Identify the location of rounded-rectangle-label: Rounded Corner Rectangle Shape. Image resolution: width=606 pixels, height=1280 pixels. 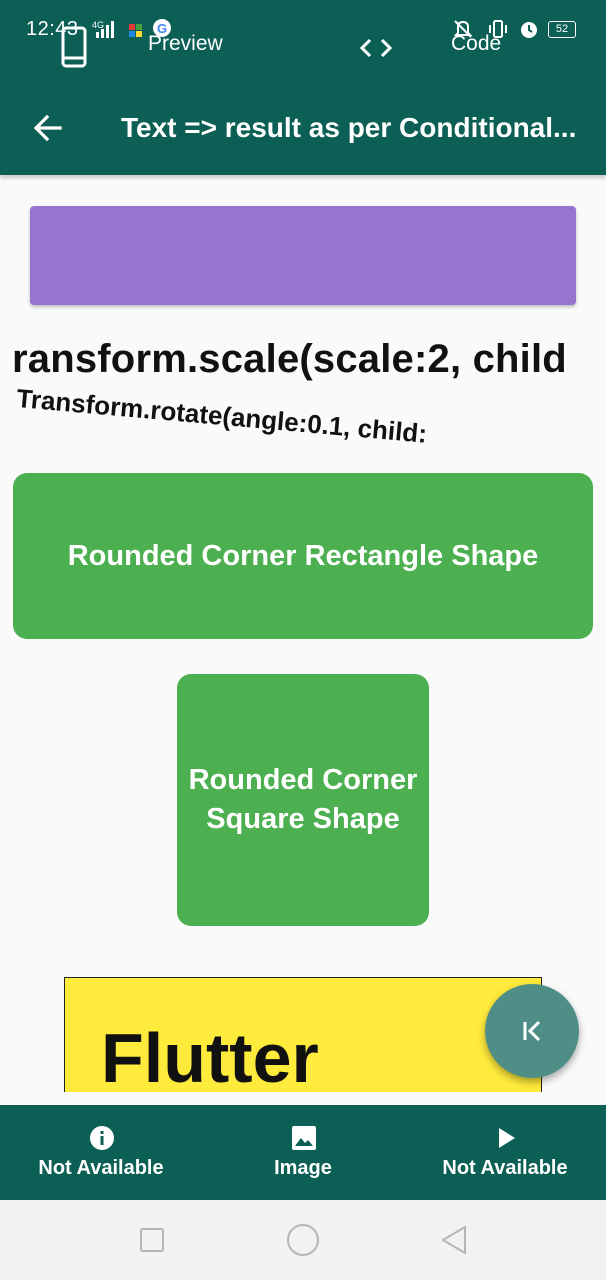
(303, 555).